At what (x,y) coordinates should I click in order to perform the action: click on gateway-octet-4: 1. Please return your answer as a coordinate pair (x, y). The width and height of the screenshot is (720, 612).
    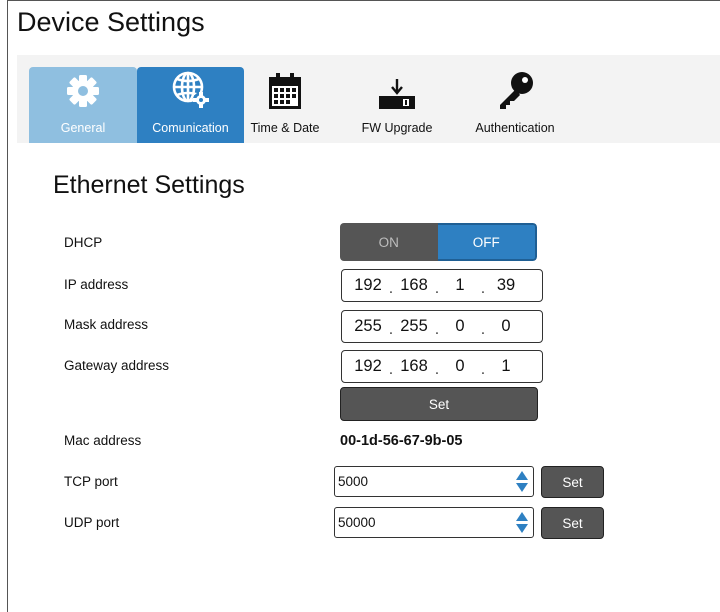
    Looking at the image, I should click on (506, 366).